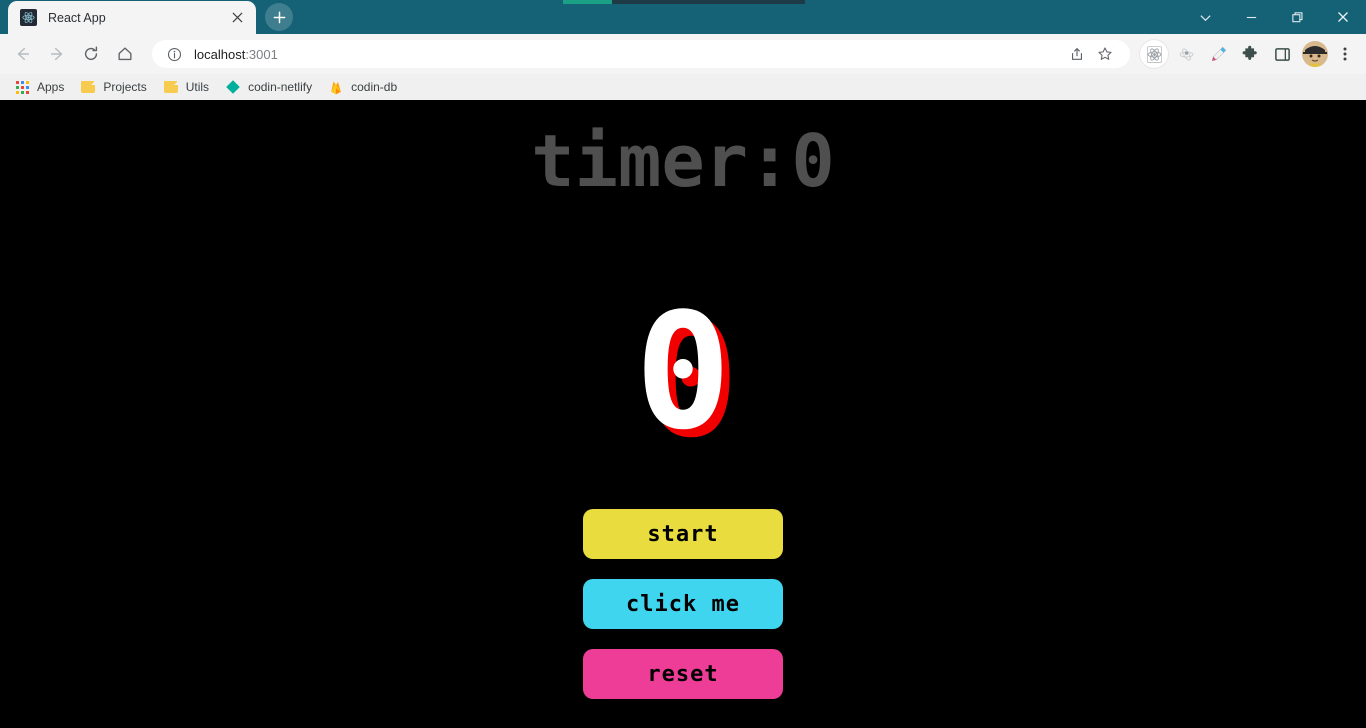 The width and height of the screenshot is (1366, 728). What do you see at coordinates (125, 87) in the screenshot?
I see `bookmark-label: Projects` at bounding box center [125, 87].